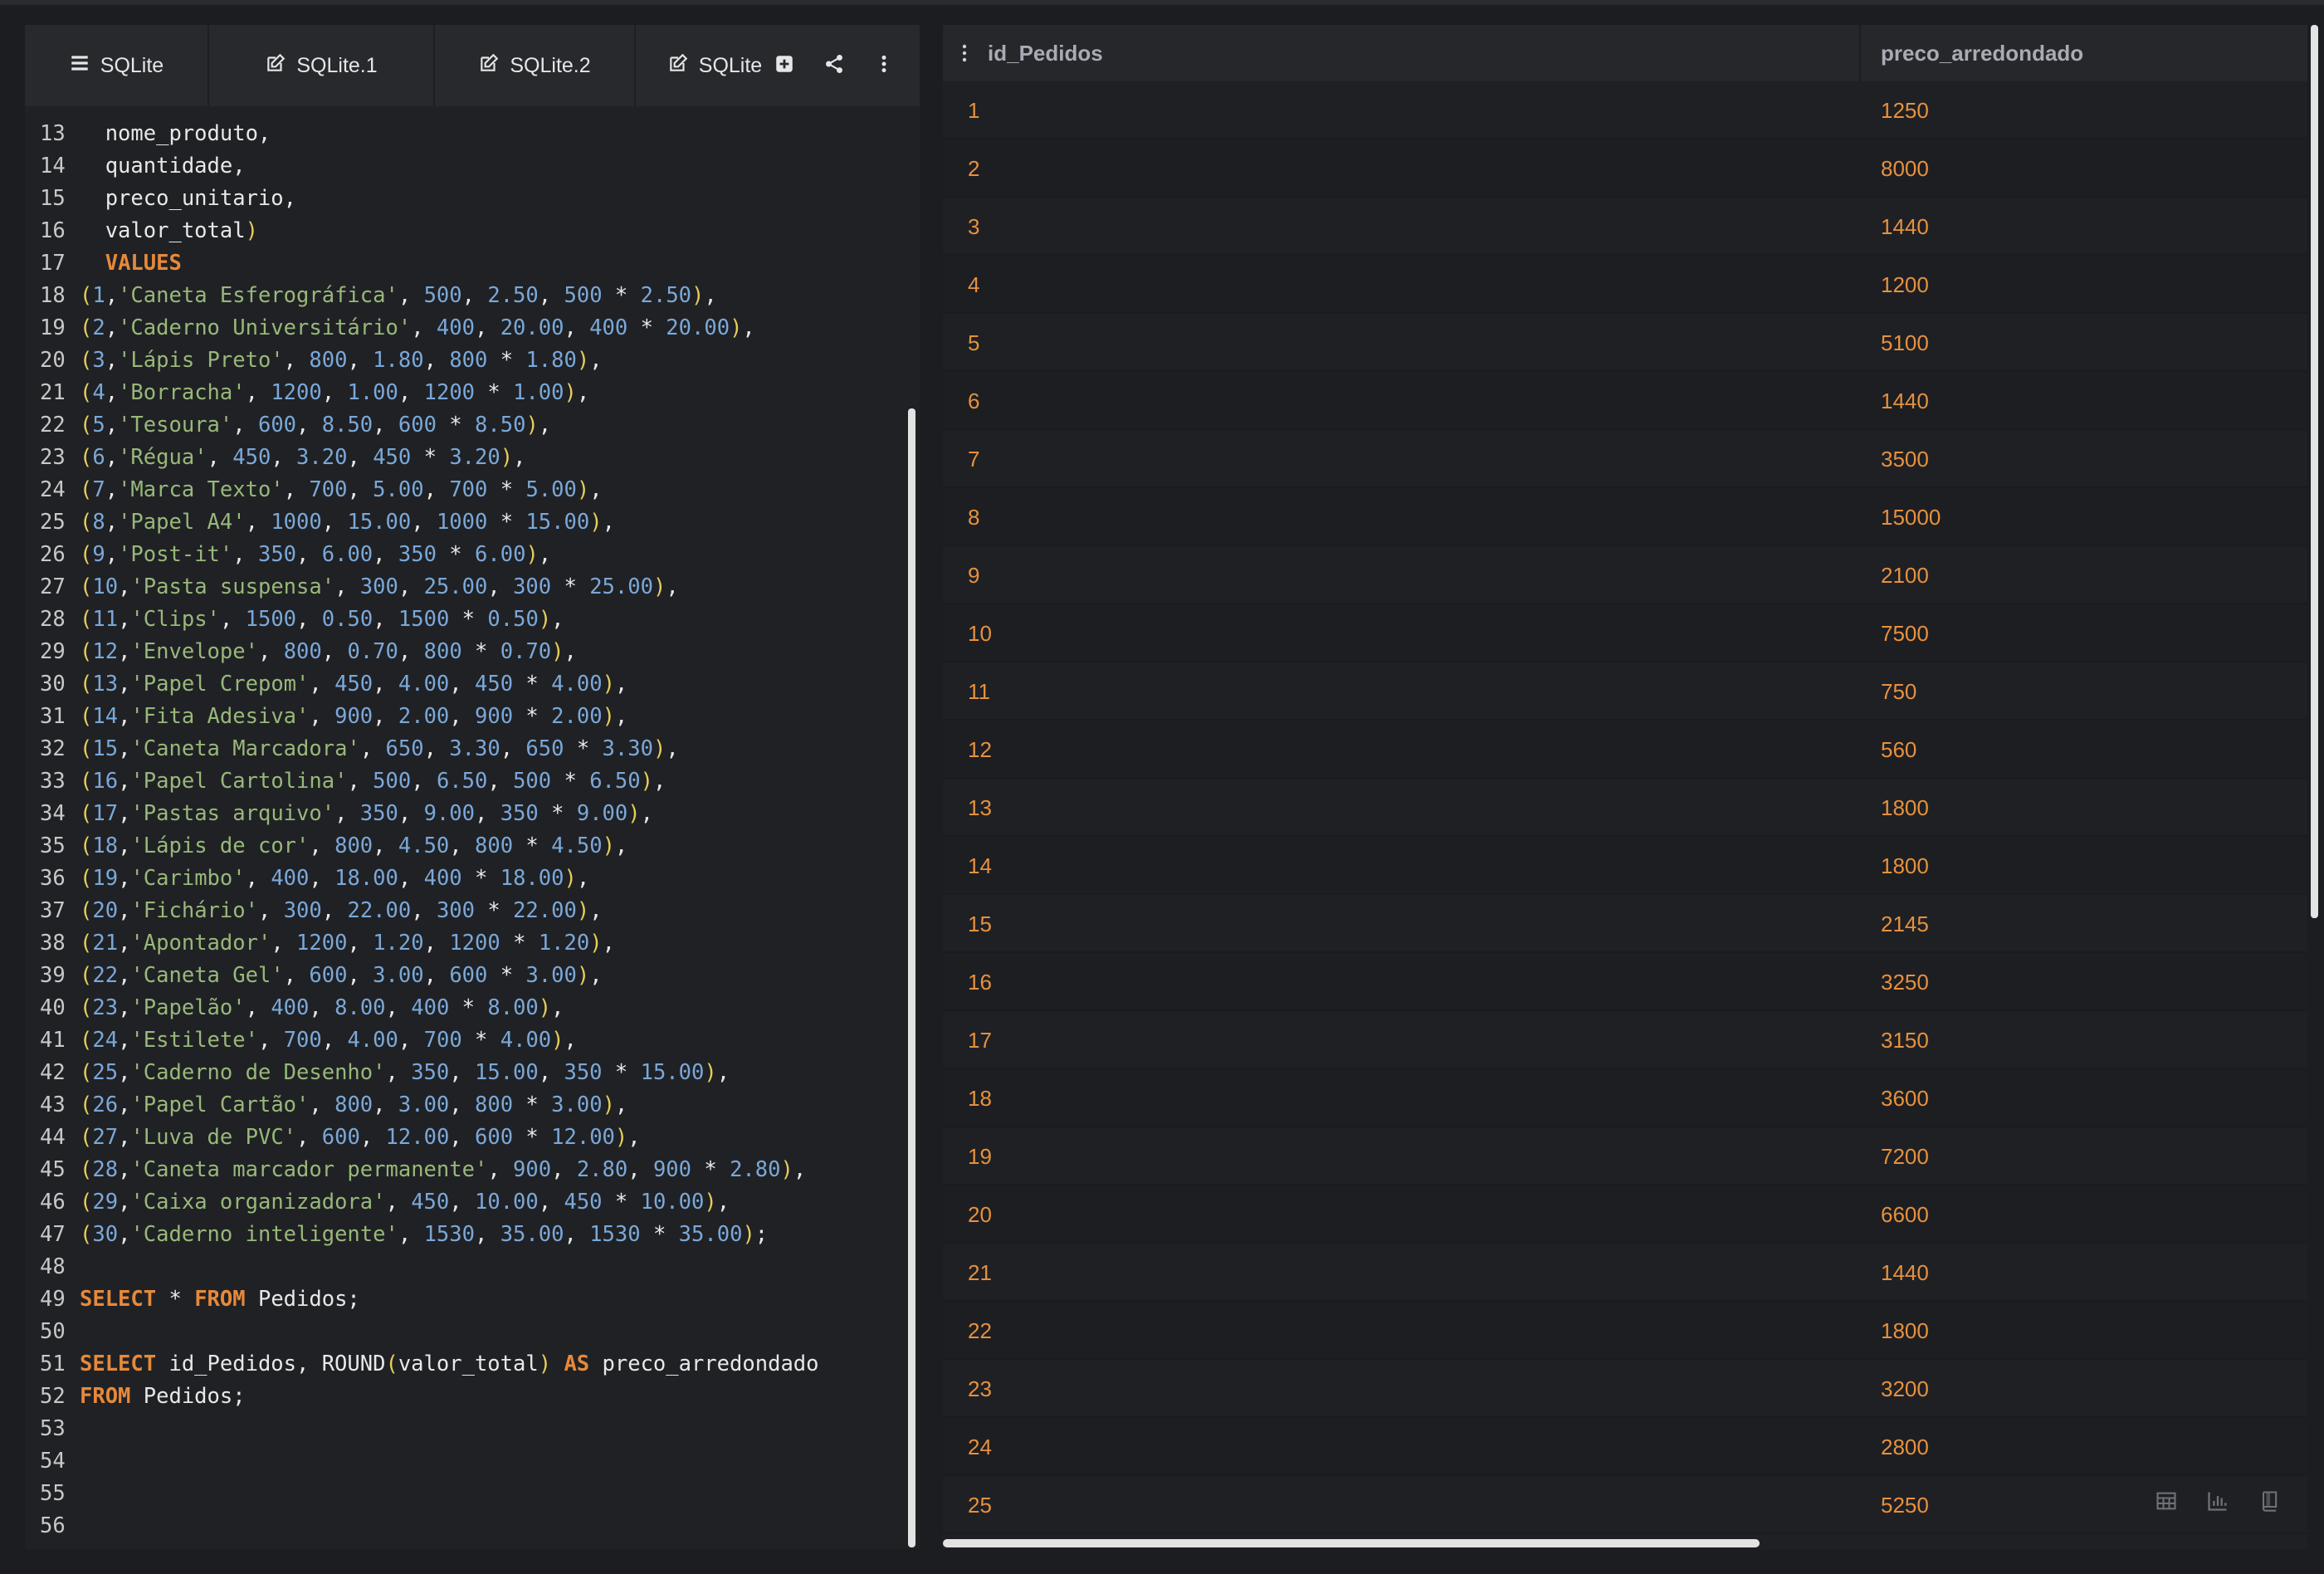 Image resolution: width=2324 pixels, height=1574 pixels. What do you see at coordinates (980, 924) in the screenshot?
I see `cell-id-pedidos: 15` at bounding box center [980, 924].